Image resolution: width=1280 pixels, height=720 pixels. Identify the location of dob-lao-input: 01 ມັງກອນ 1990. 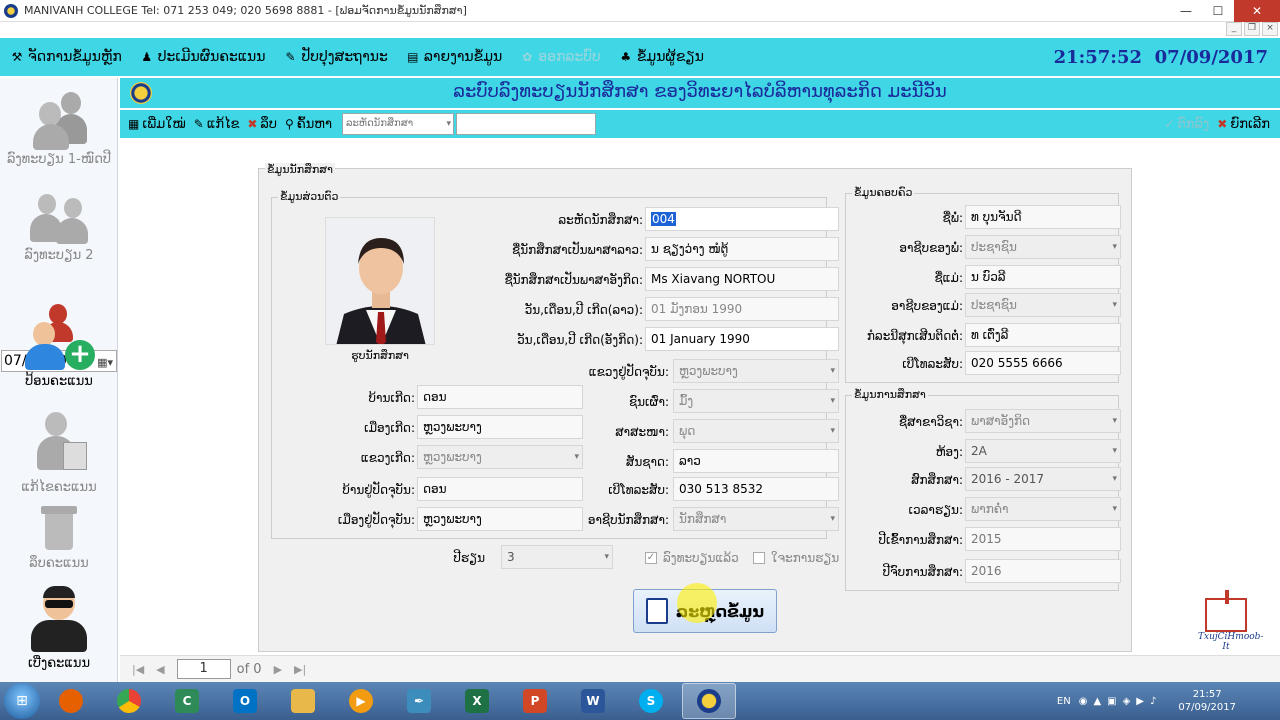
(742, 309).